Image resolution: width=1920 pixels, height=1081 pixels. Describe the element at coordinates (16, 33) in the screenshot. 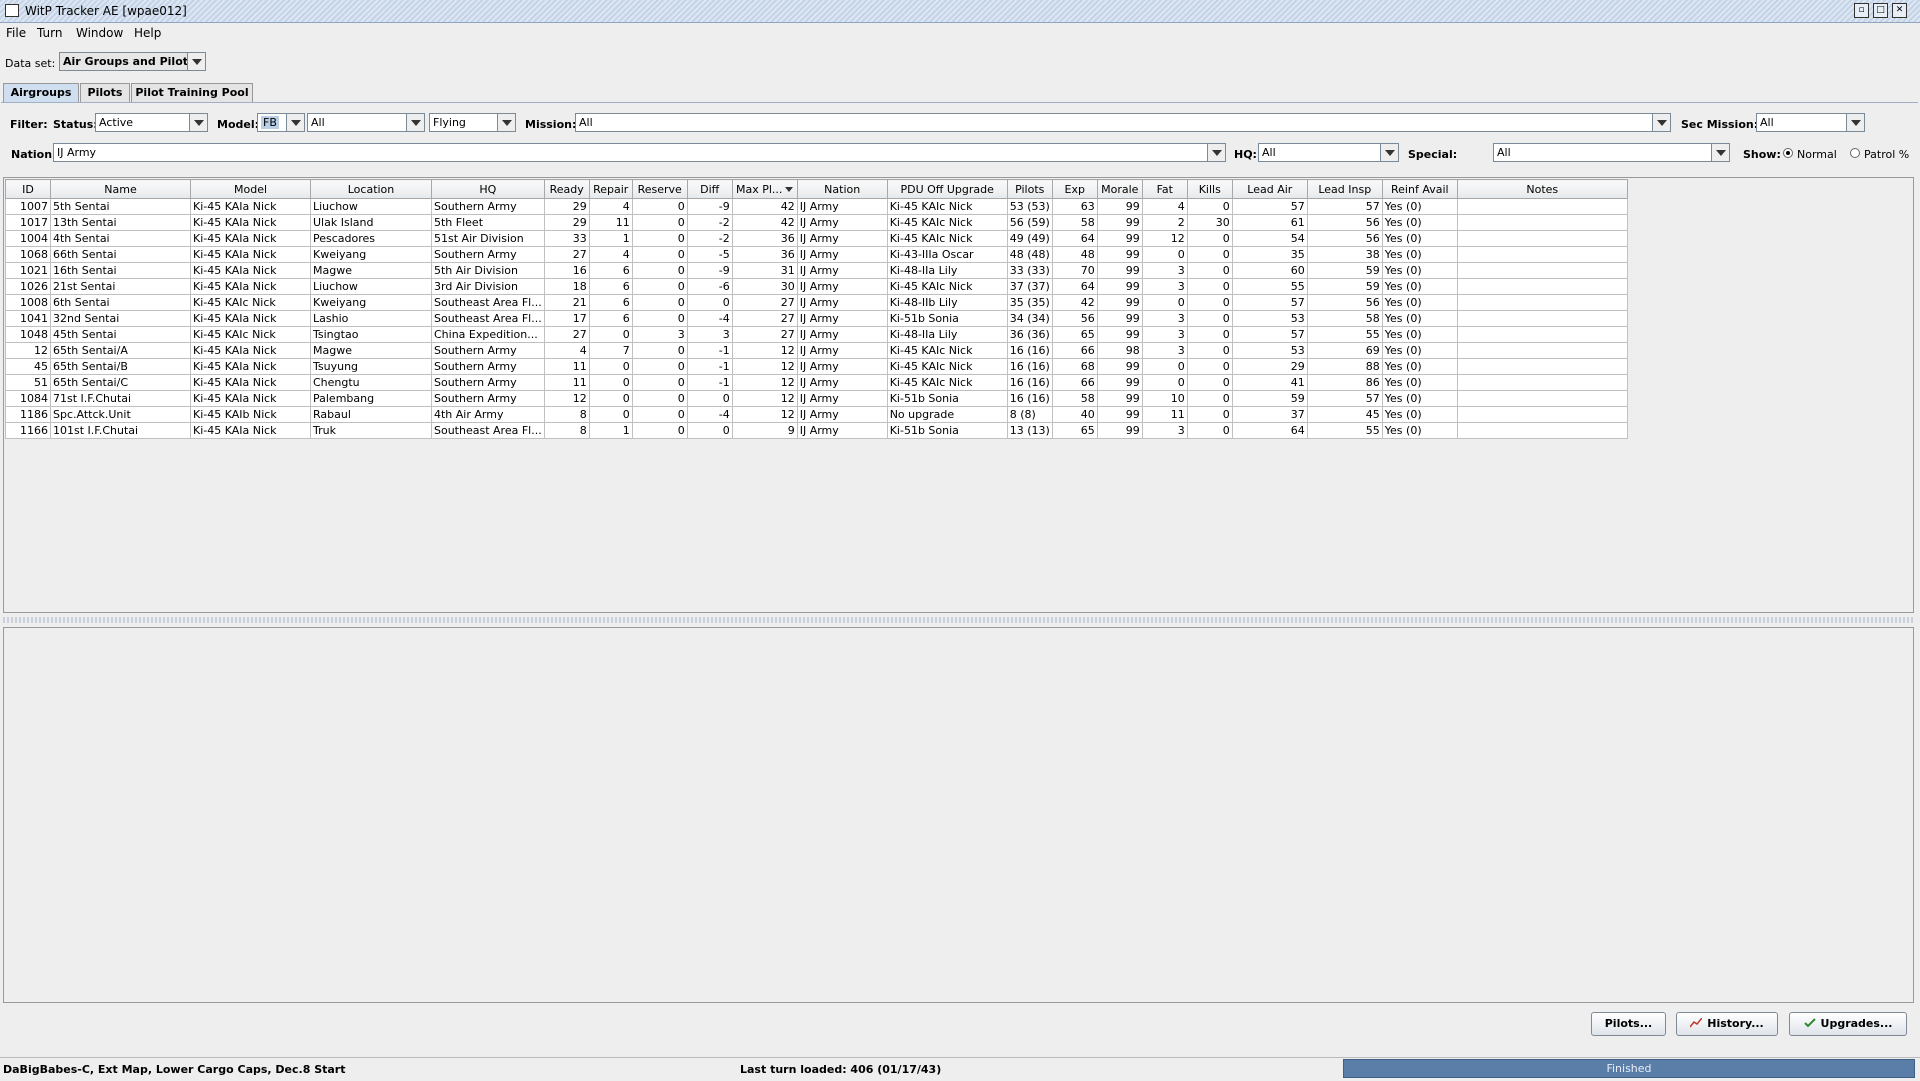

I see `menu-file: File` at that location.